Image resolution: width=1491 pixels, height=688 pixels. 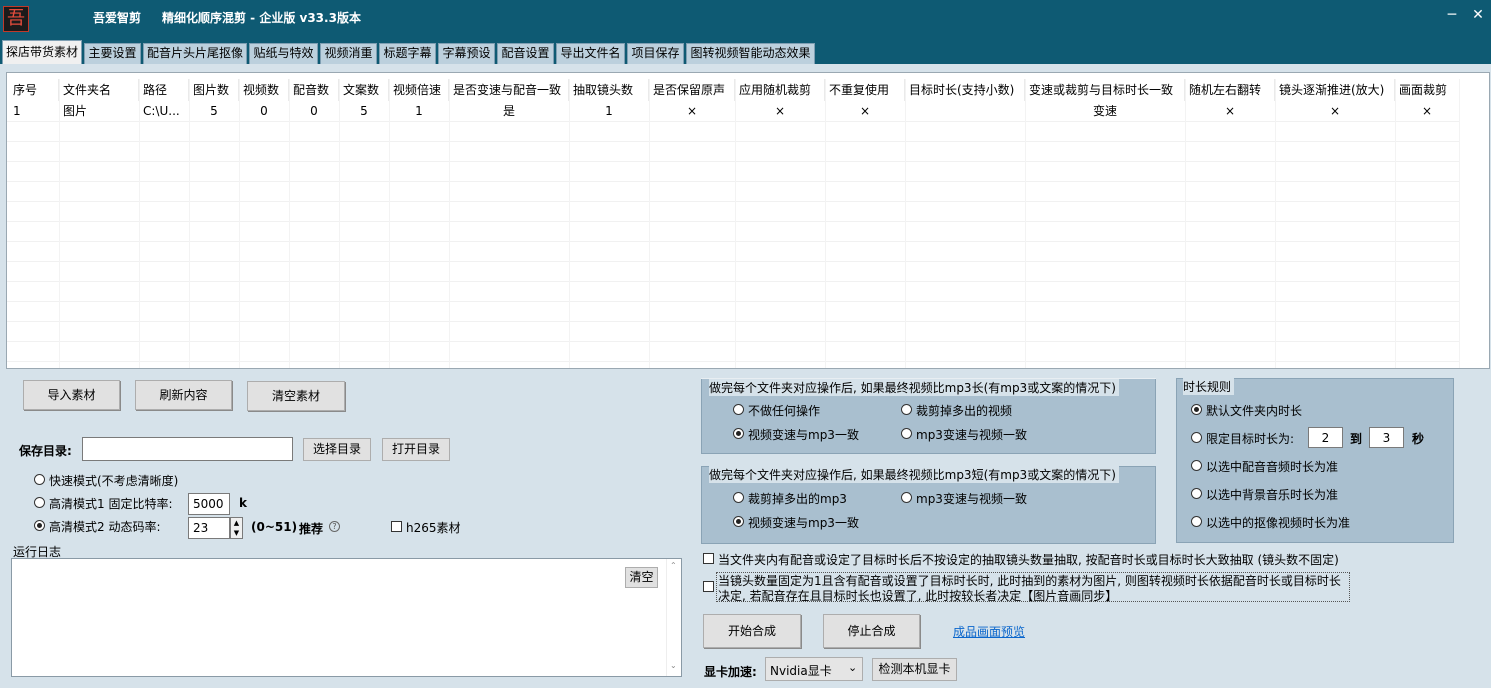 What do you see at coordinates (965, 90) in the screenshot?
I see `col-header-target-duration: 目标时长(支持小数)` at bounding box center [965, 90].